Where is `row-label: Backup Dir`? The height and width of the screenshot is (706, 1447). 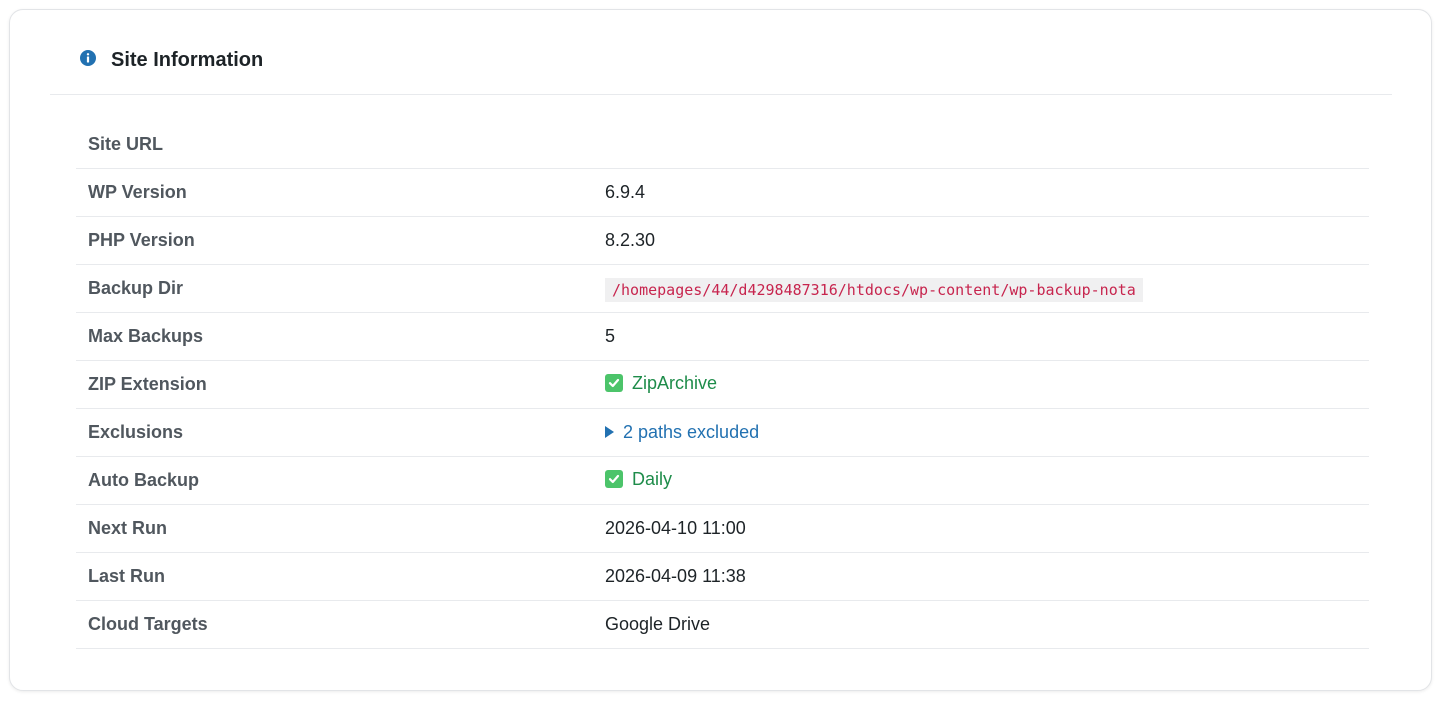
row-label: Backup Dir is located at coordinates (340, 288).